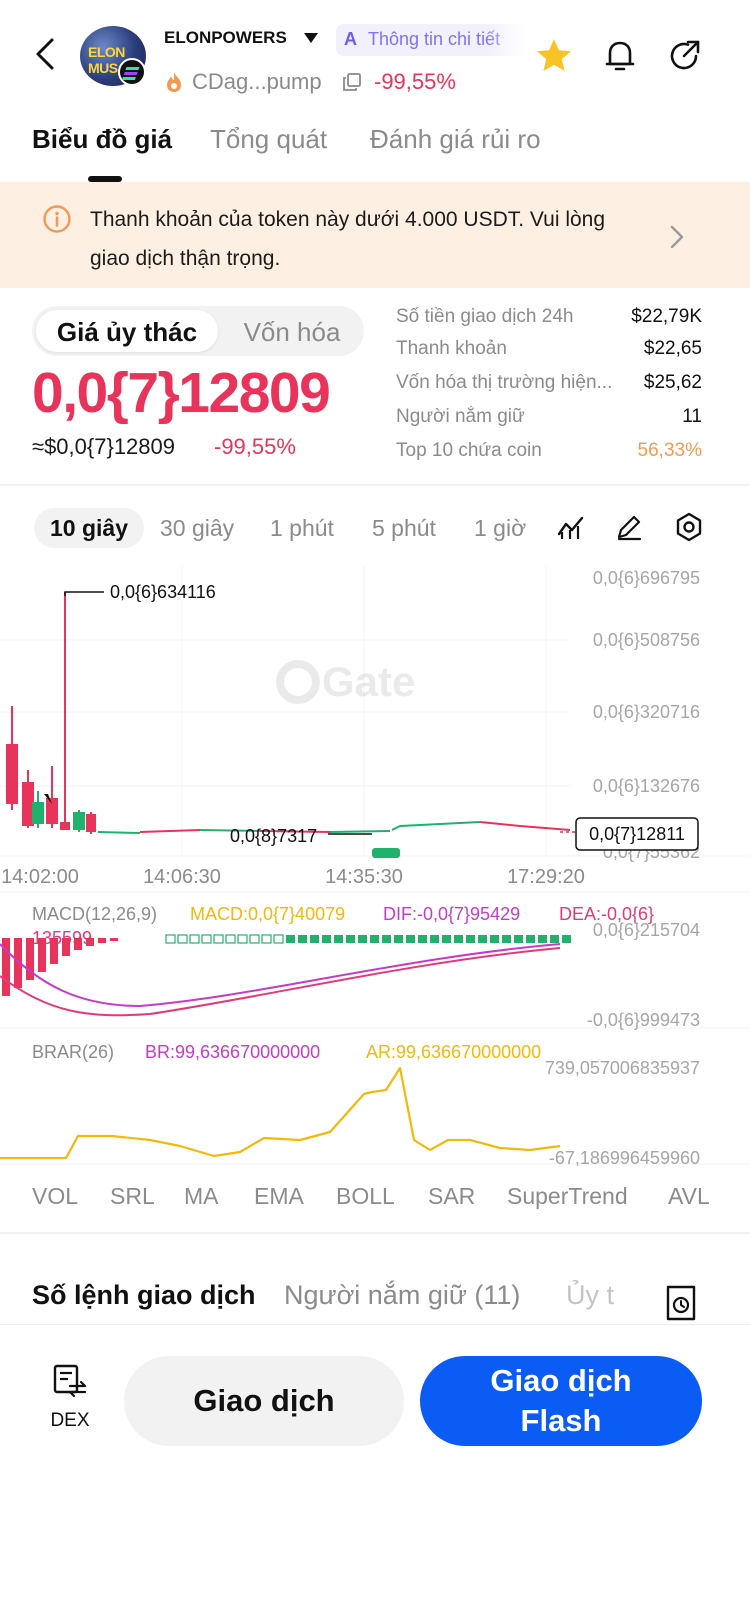  I want to click on chart-settings-icon, so click(689, 527).